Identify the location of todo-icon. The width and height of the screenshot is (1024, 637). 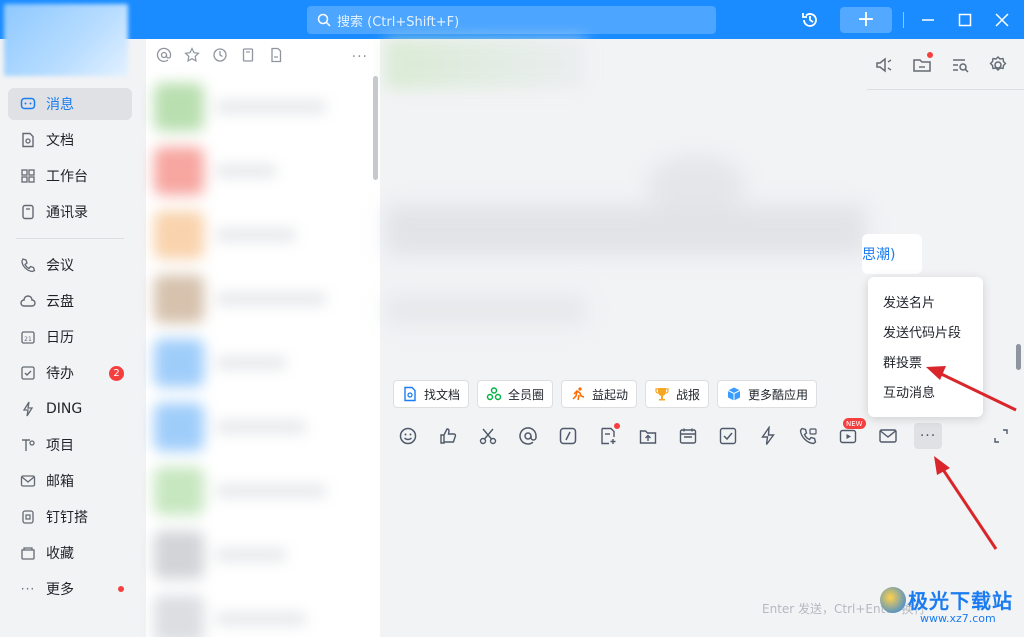
(28, 373).